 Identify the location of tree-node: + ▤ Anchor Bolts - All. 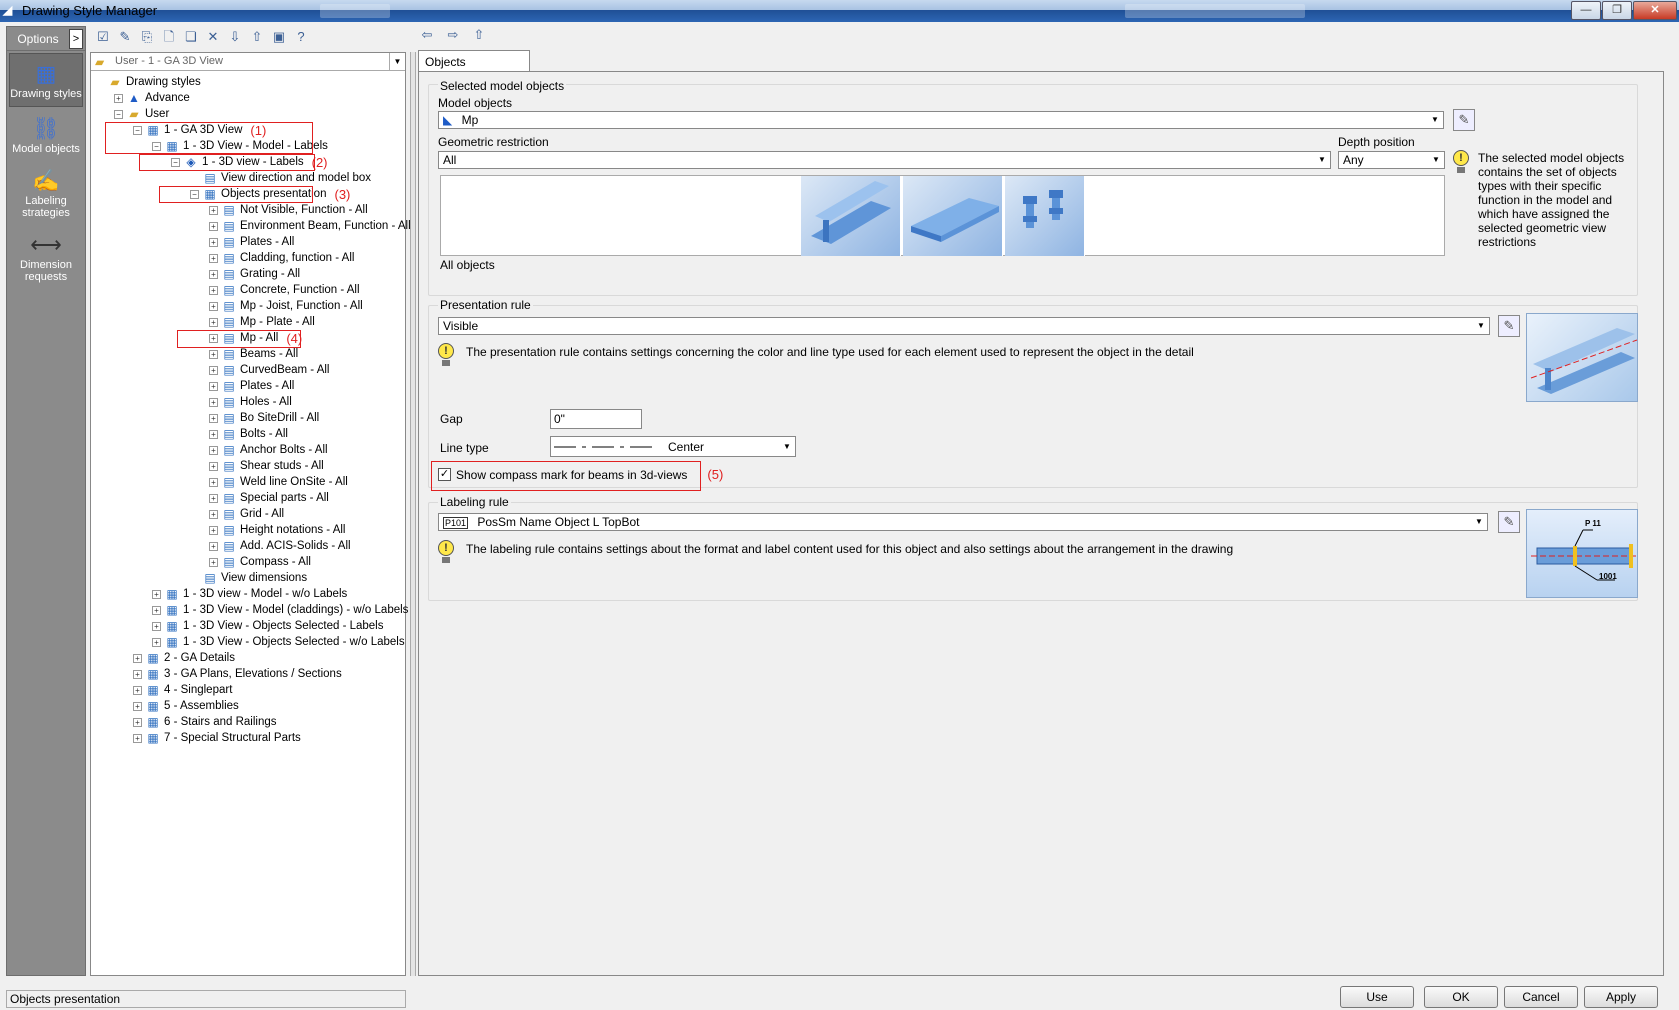
(268, 450).